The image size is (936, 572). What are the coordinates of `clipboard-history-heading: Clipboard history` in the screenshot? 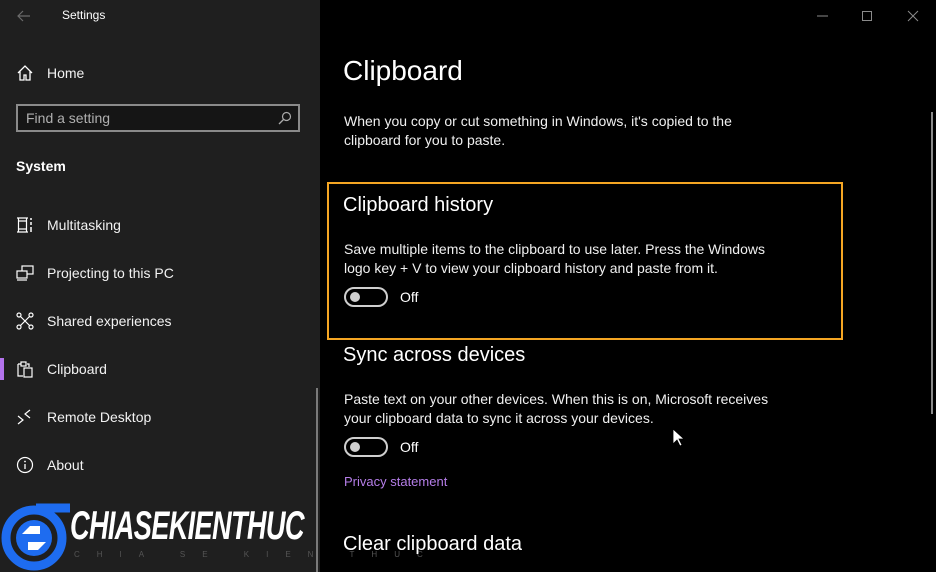 It's located at (418, 205).